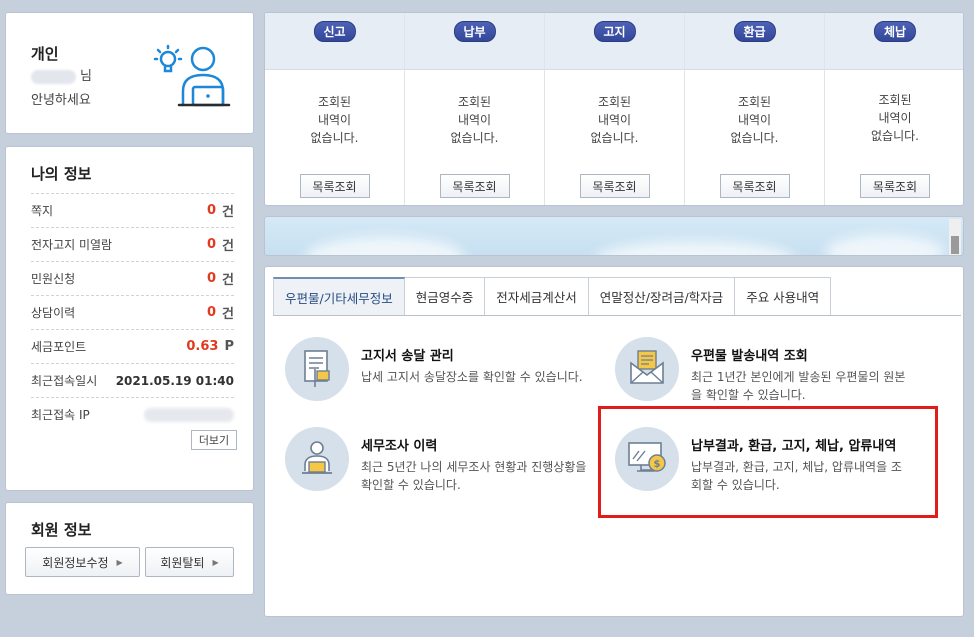 Image resolution: width=974 pixels, height=637 pixels. What do you see at coordinates (749, 354) in the screenshot?
I see `service-title: 우편물 발송내역 조회` at bounding box center [749, 354].